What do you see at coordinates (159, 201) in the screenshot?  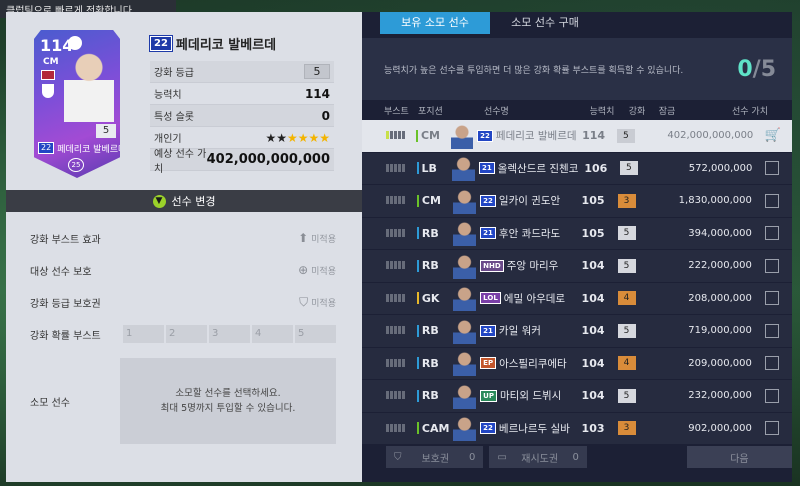 I see `chevron-down-icon: ▼` at bounding box center [159, 201].